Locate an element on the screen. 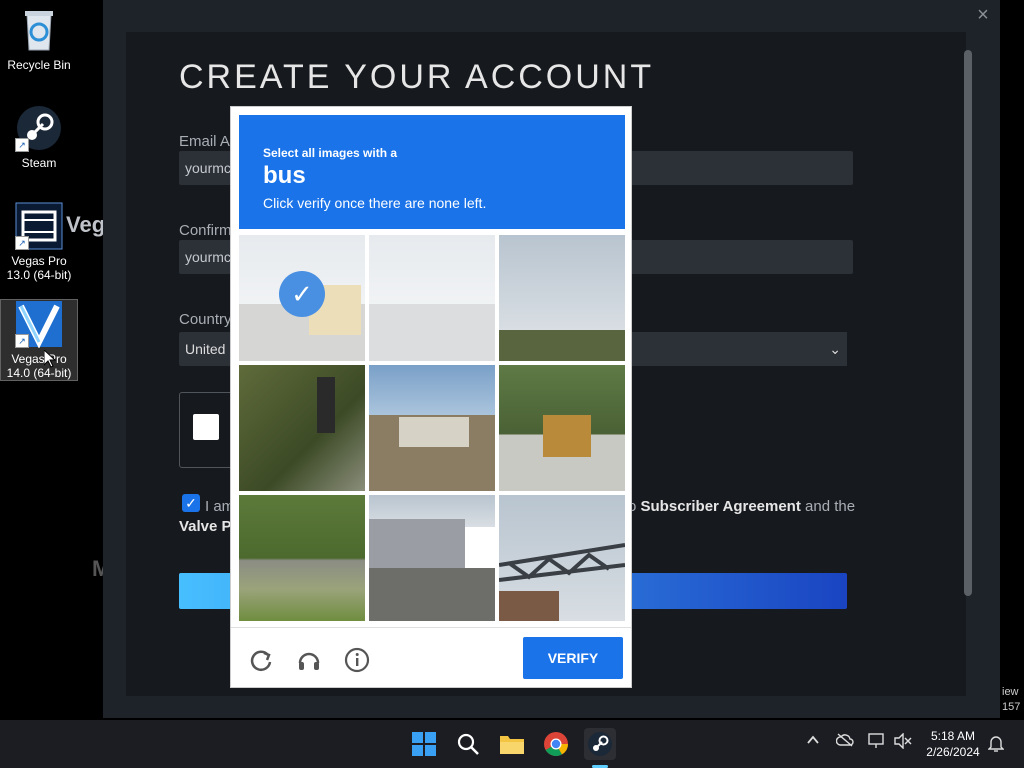 The height and width of the screenshot is (768, 1024). challenge-footer-divider is located at coordinates (431, 627).